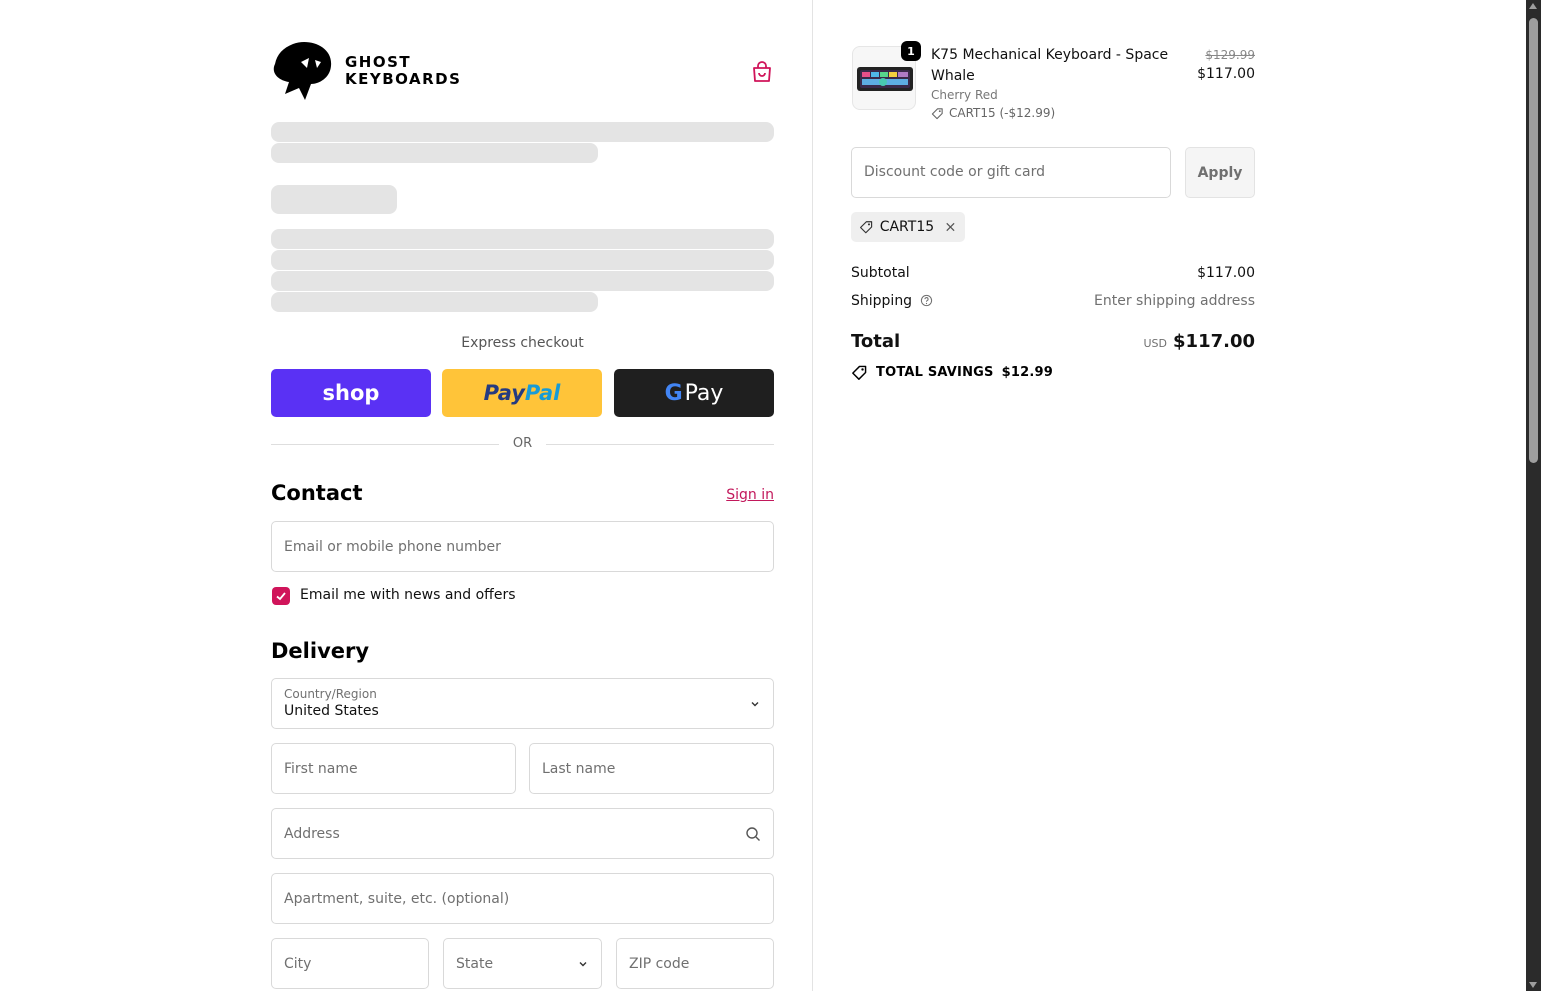 The width and height of the screenshot is (1541, 991). What do you see at coordinates (954, 172) in the screenshot?
I see `discount-placeholder: Discount code or gift card` at bounding box center [954, 172].